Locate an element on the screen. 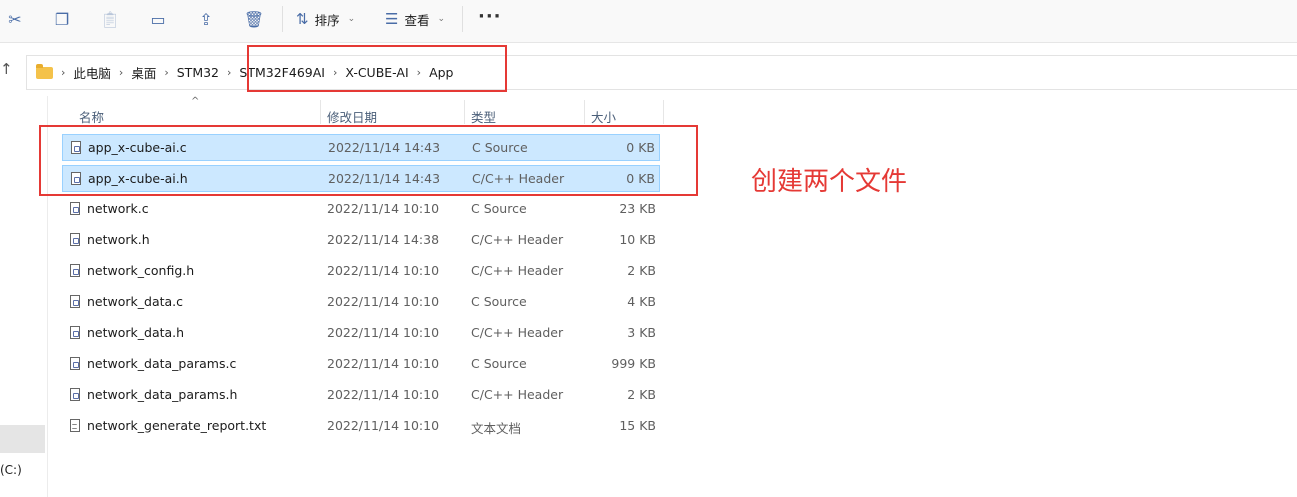  view-button: ☰ 查看 ⌄ is located at coordinates (415, 19).